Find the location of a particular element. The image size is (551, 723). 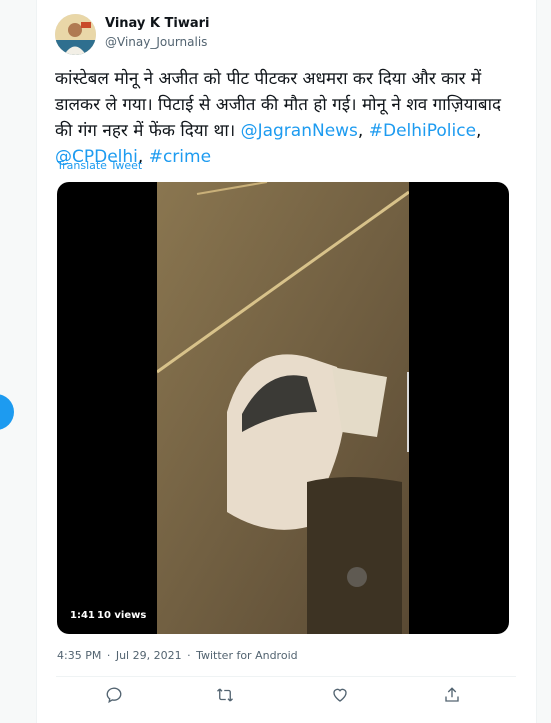

video-view-count: 10 views is located at coordinates (122, 615).